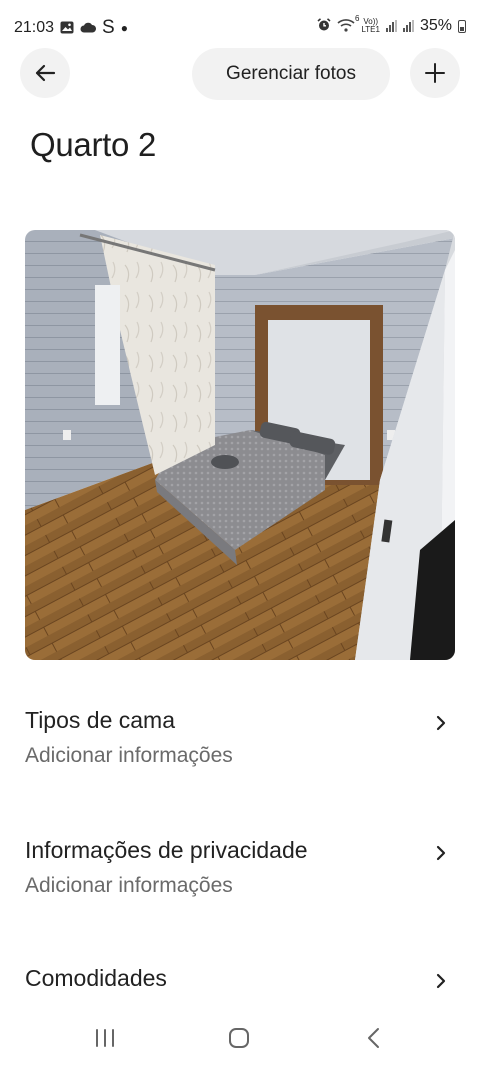 The image size is (480, 1067). I want to click on list-item-title: Tipos de cama, so click(100, 720).